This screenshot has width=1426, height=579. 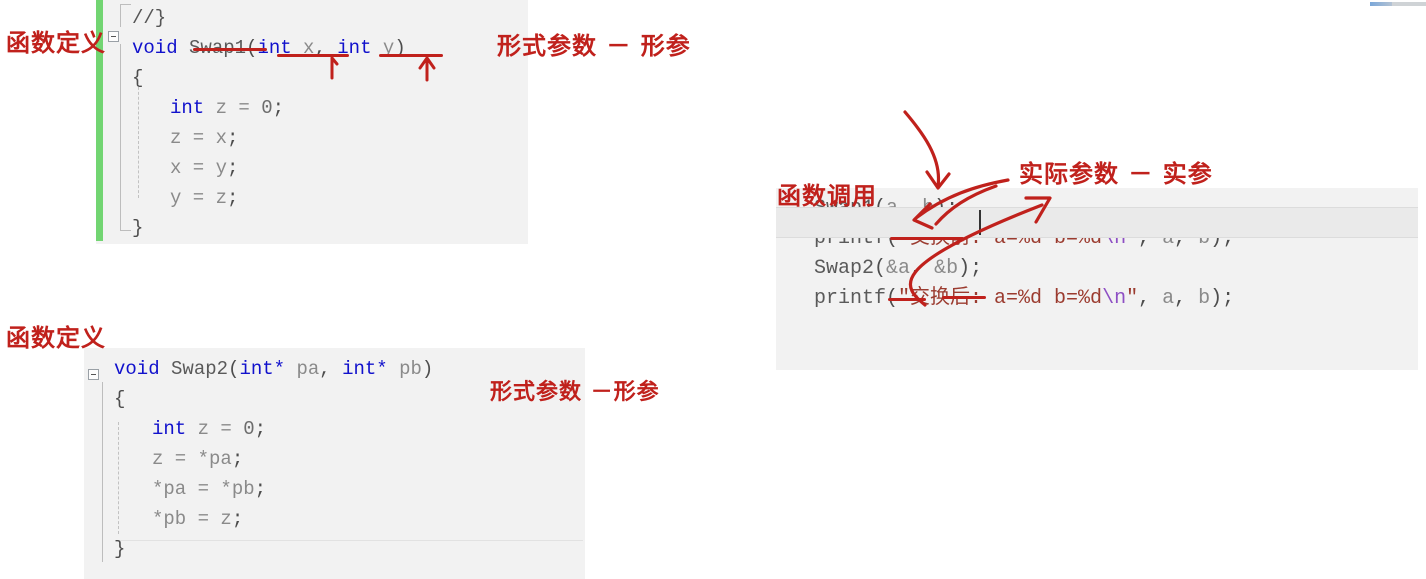 I want to click on underline-call-args-amp-b, so click(x=964, y=297).